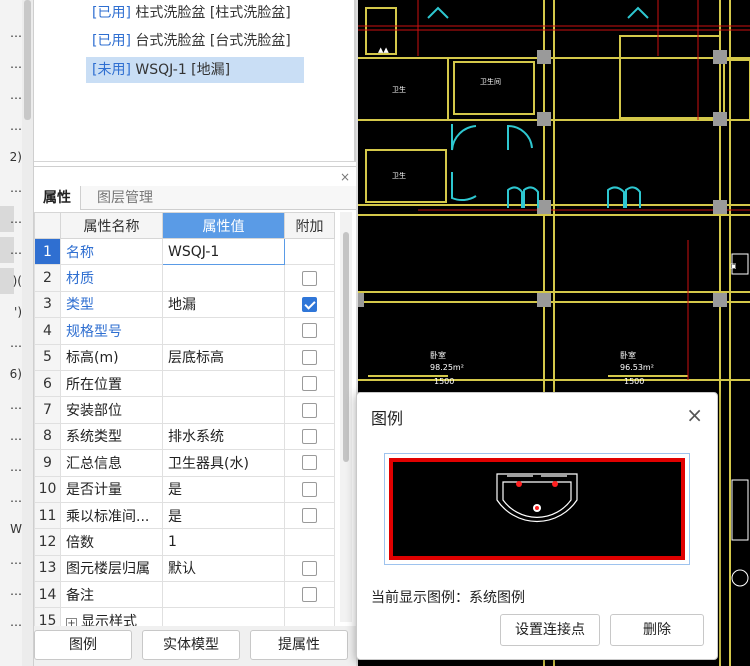 This screenshot has height=666, width=750. What do you see at coordinates (657, 630) in the screenshot?
I see `delete-button: 删除` at bounding box center [657, 630].